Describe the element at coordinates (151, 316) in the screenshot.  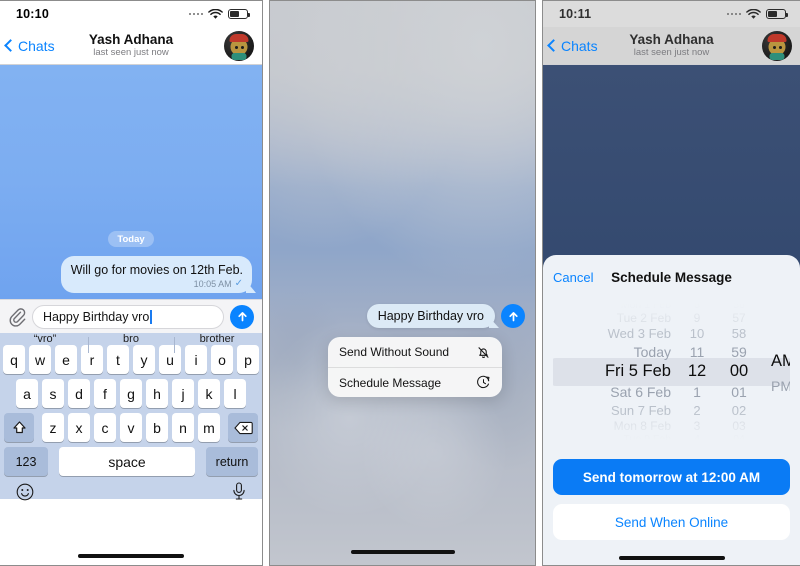
I see `text-caret` at that location.